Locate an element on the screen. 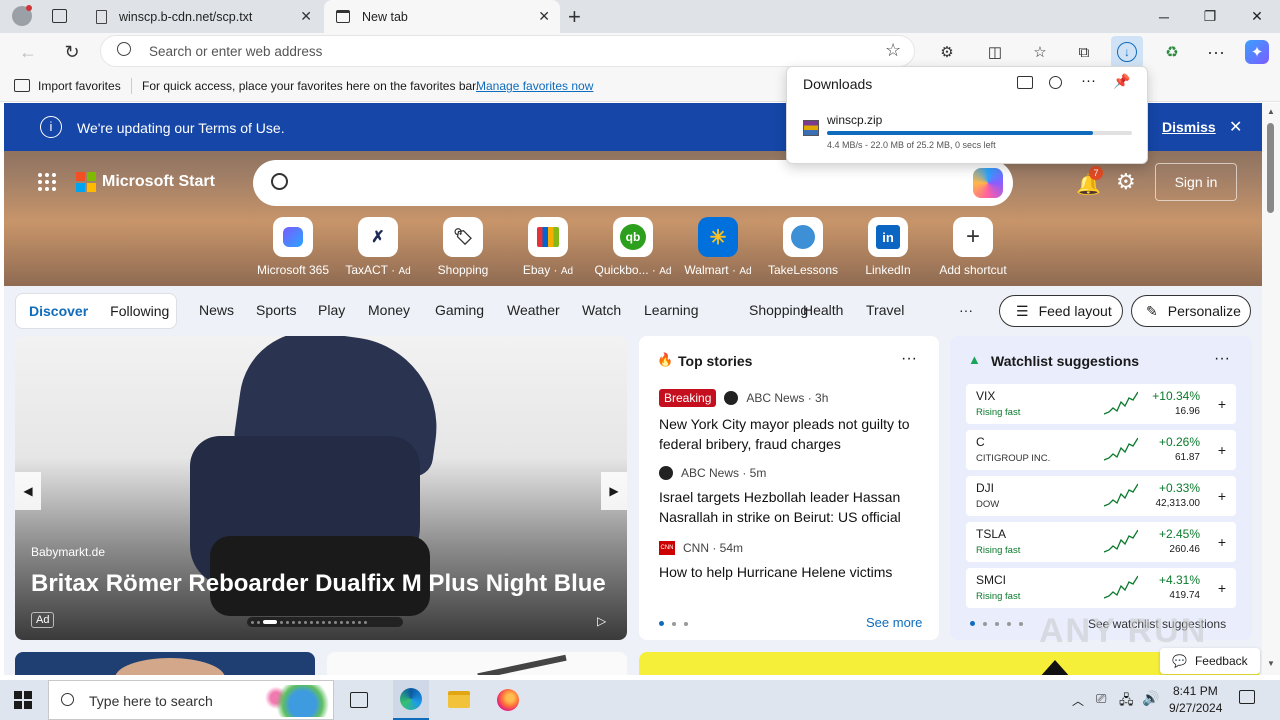  clock-time: 8:41 PM is located at coordinates (1195, 691).